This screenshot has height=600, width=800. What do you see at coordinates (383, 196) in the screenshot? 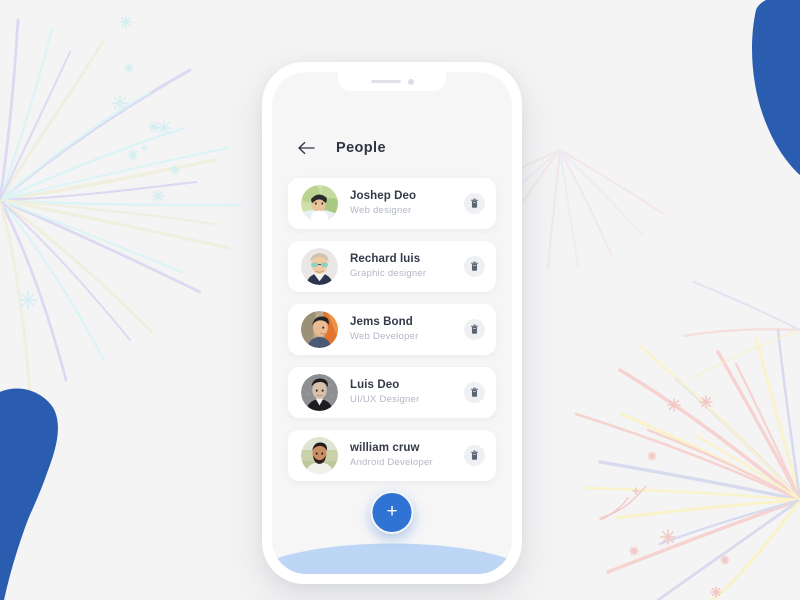
I see `person-name: Joshep Deo` at bounding box center [383, 196].